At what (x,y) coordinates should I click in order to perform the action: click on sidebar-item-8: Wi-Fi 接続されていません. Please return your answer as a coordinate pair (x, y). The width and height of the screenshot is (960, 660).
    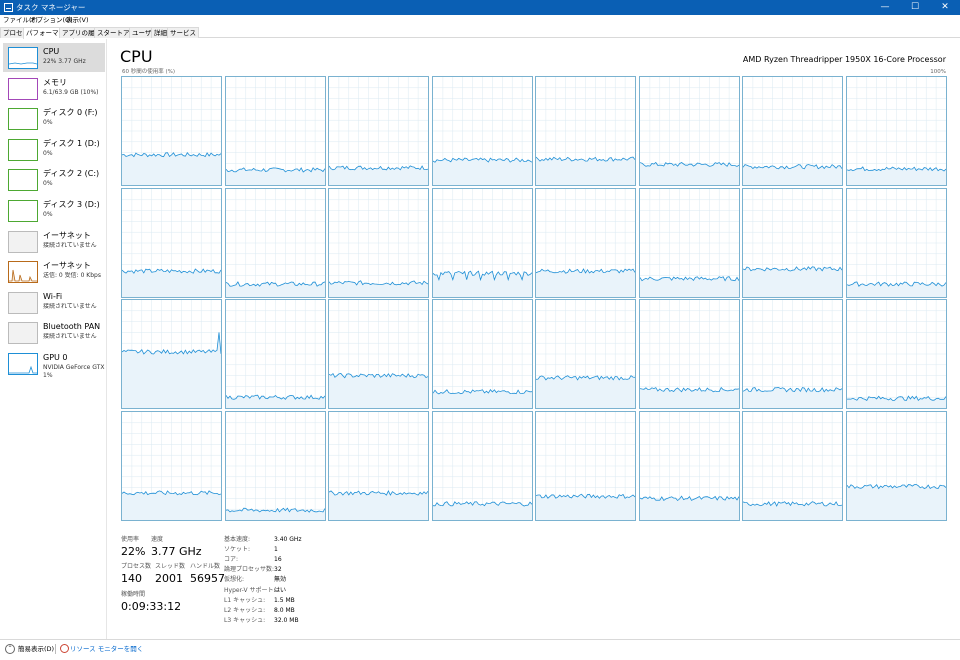
    Looking at the image, I should click on (54, 302).